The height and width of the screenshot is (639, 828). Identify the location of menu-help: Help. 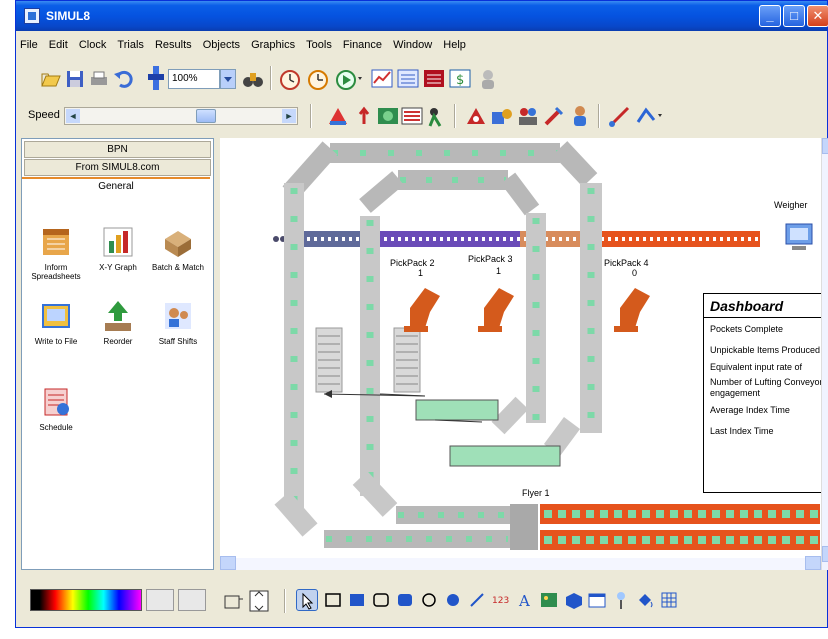
(454, 44).